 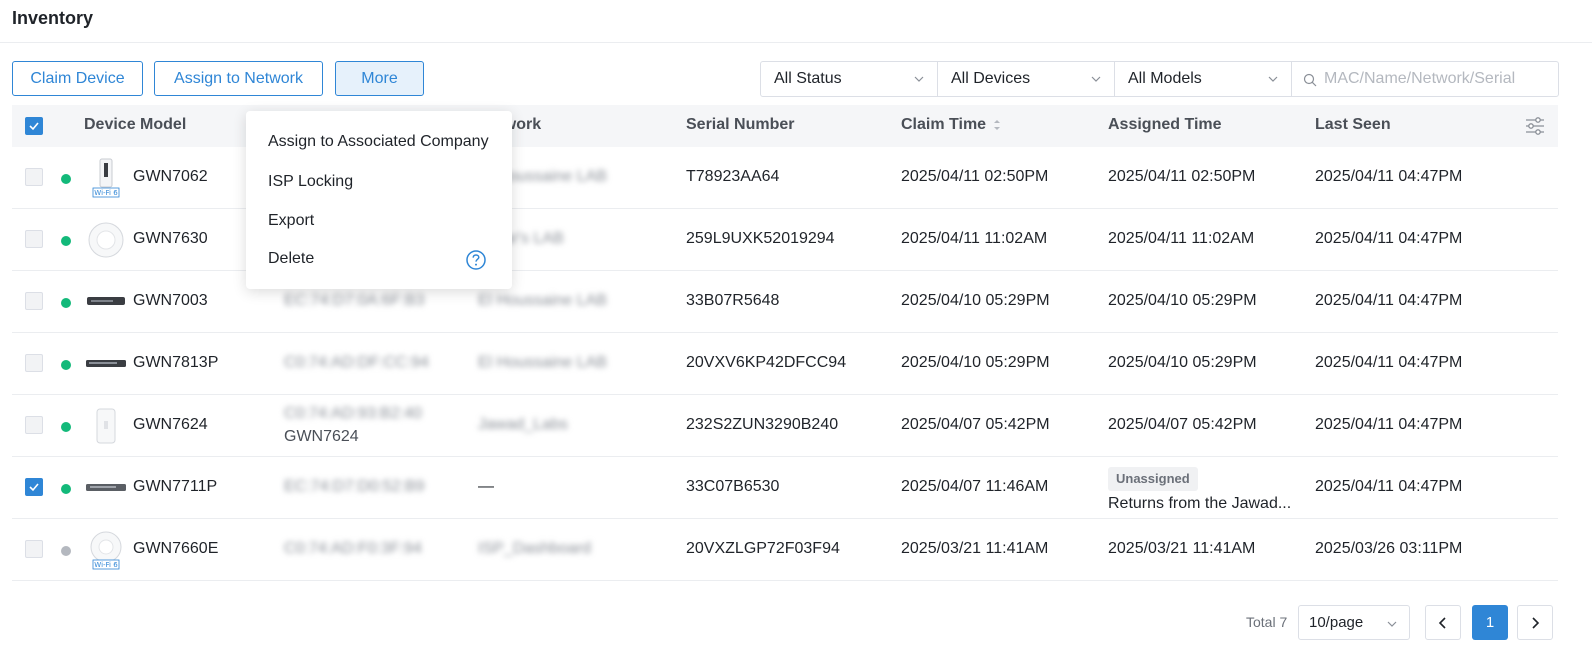 I want to click on claim-time: 2025/04/07 05:42PM, so click(x=975, y=424).